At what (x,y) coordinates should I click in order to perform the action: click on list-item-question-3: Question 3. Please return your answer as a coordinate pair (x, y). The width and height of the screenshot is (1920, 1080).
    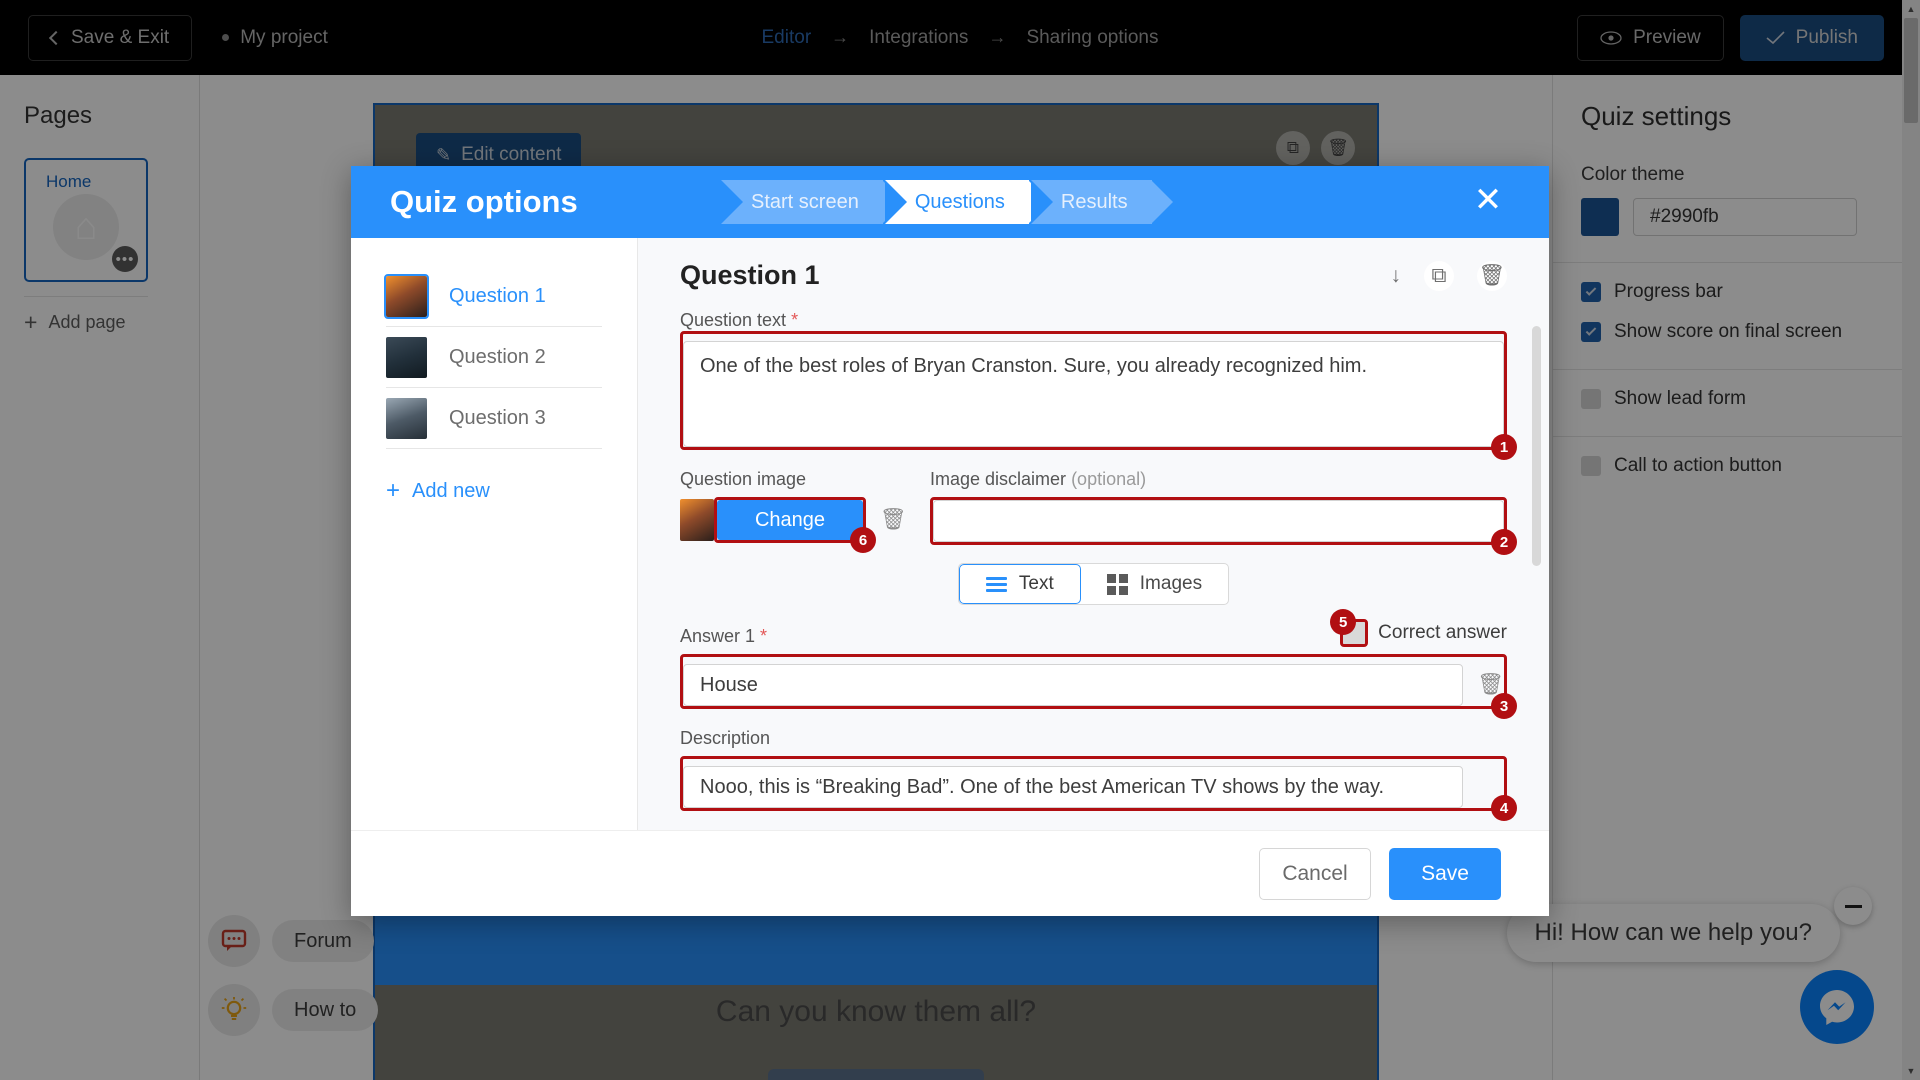
    Looking at the image, I should click on (494, 418).